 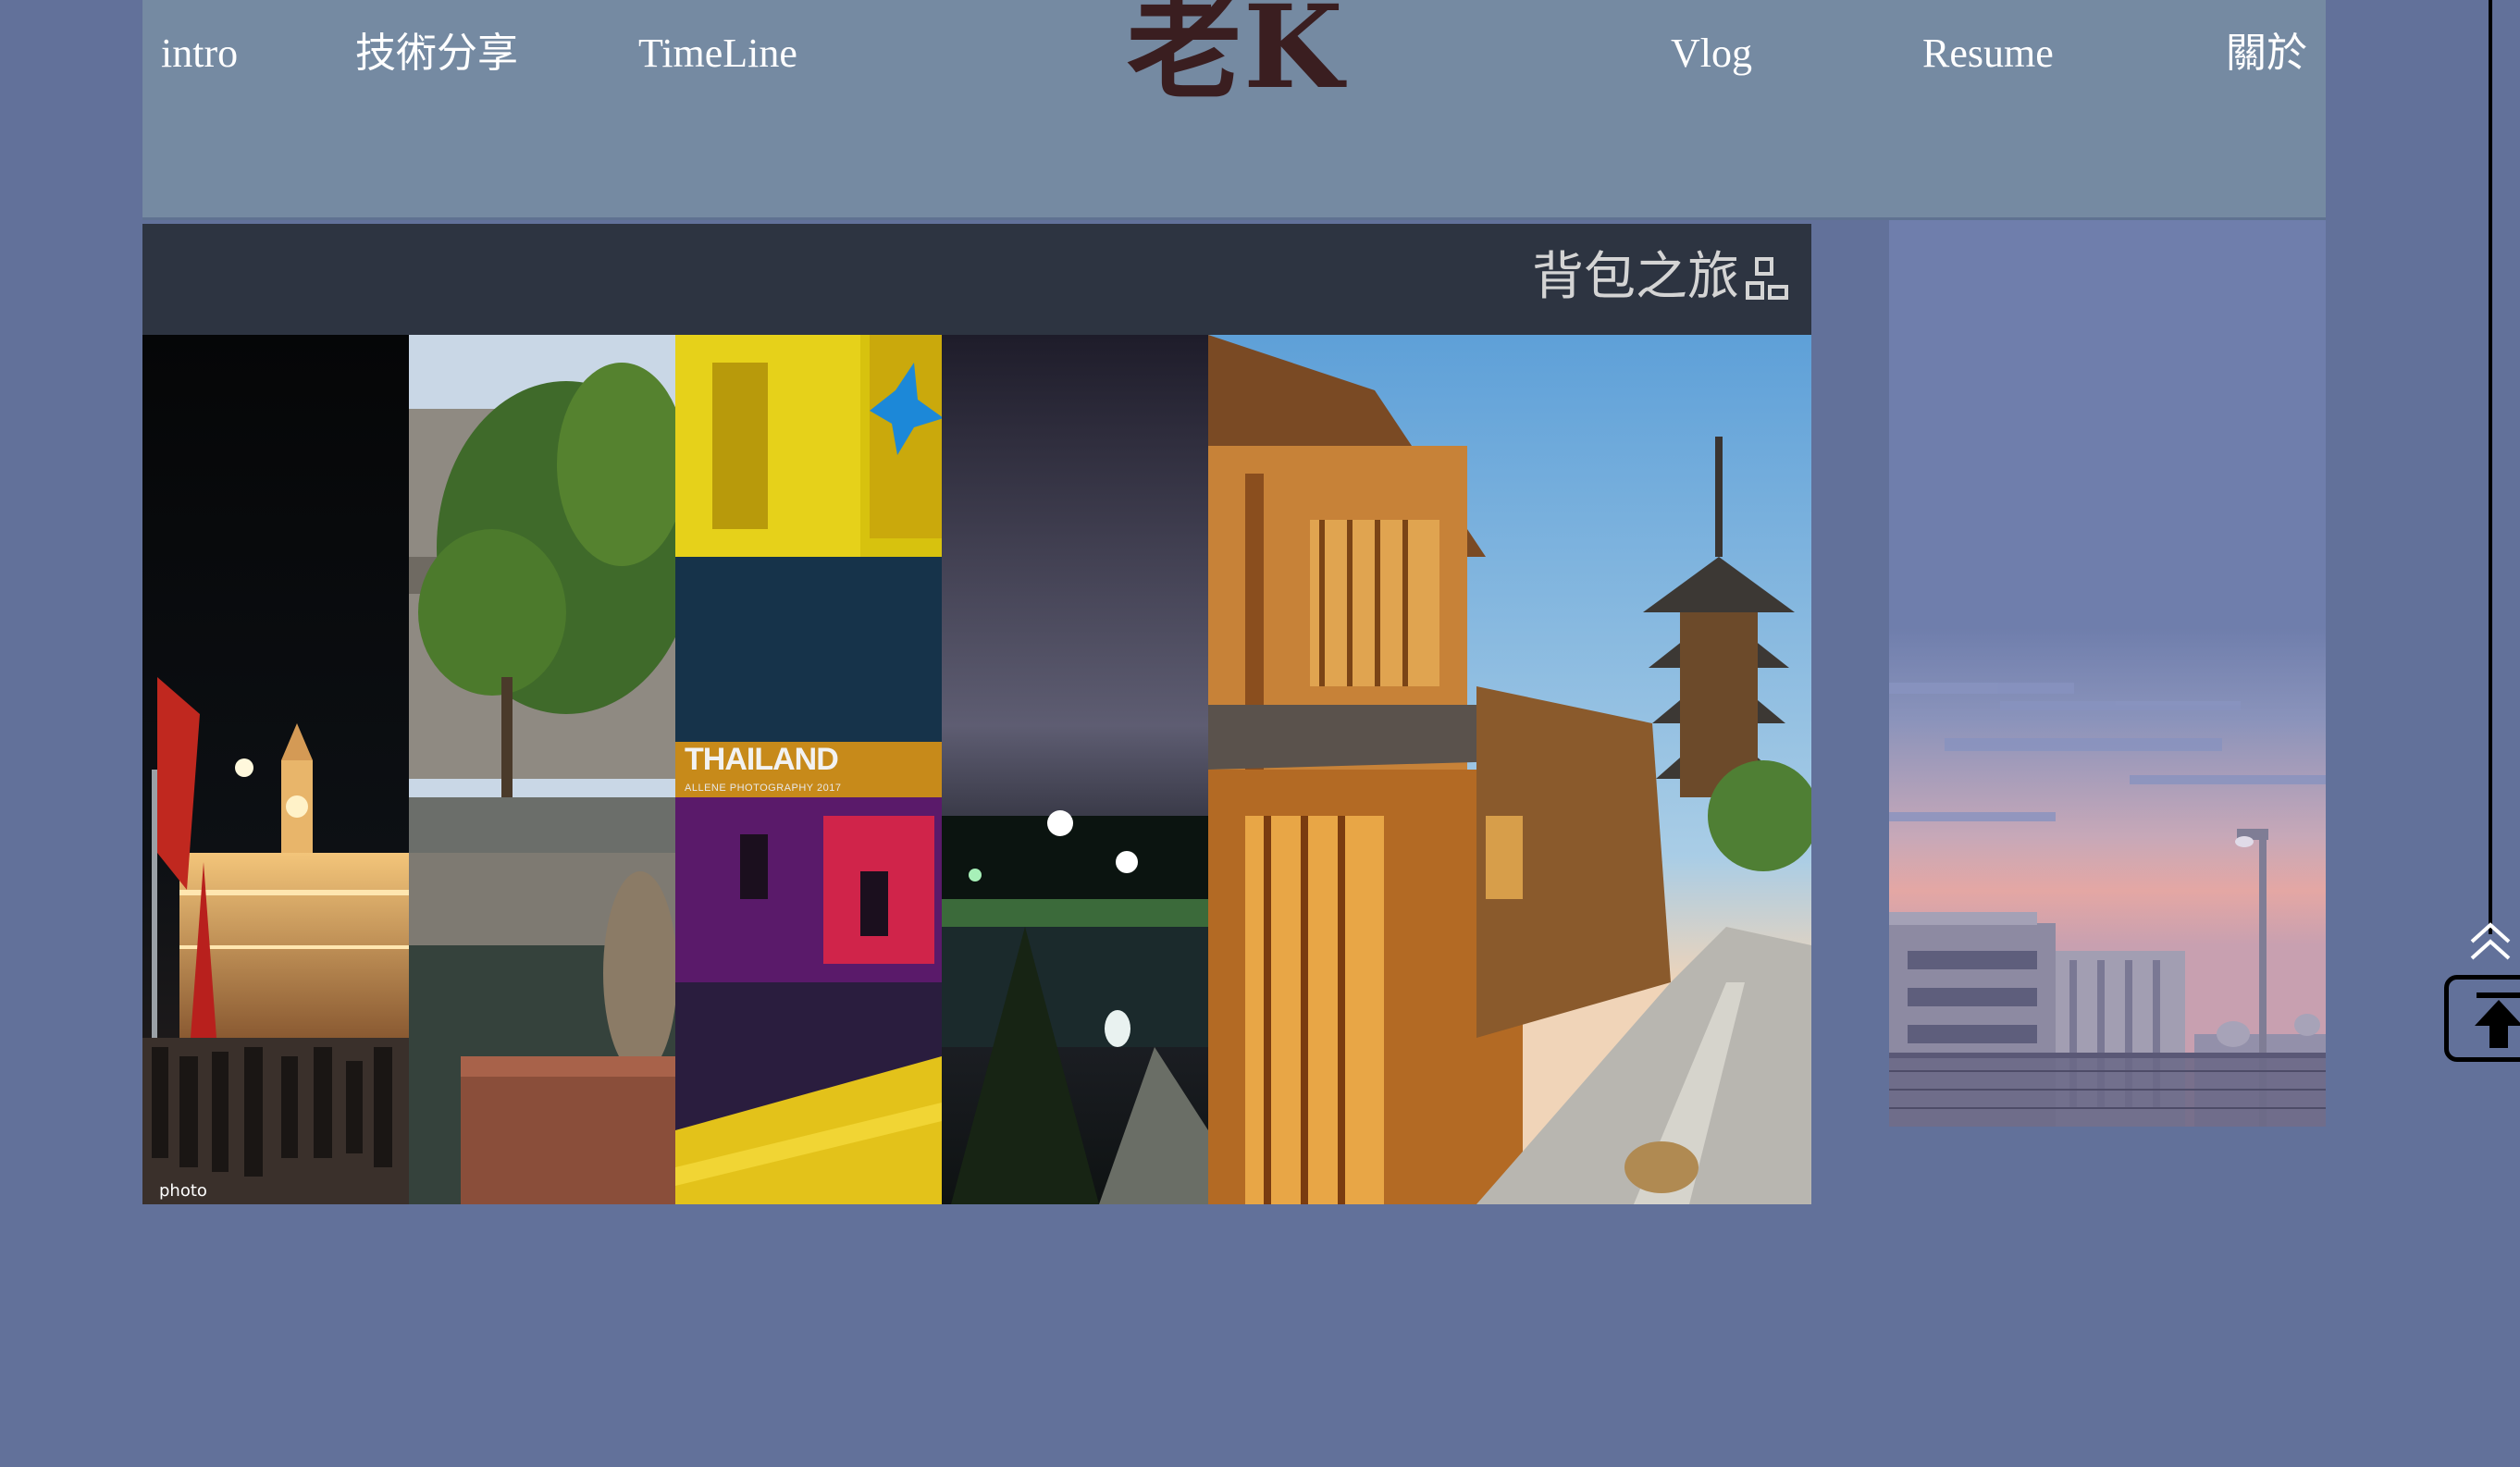 What do you see at coordinates (763, 788) in the screenshot?
I see `photo-credit: ALLENE PHOTOGRAPHY 2017` at bounding box center [763, 788].